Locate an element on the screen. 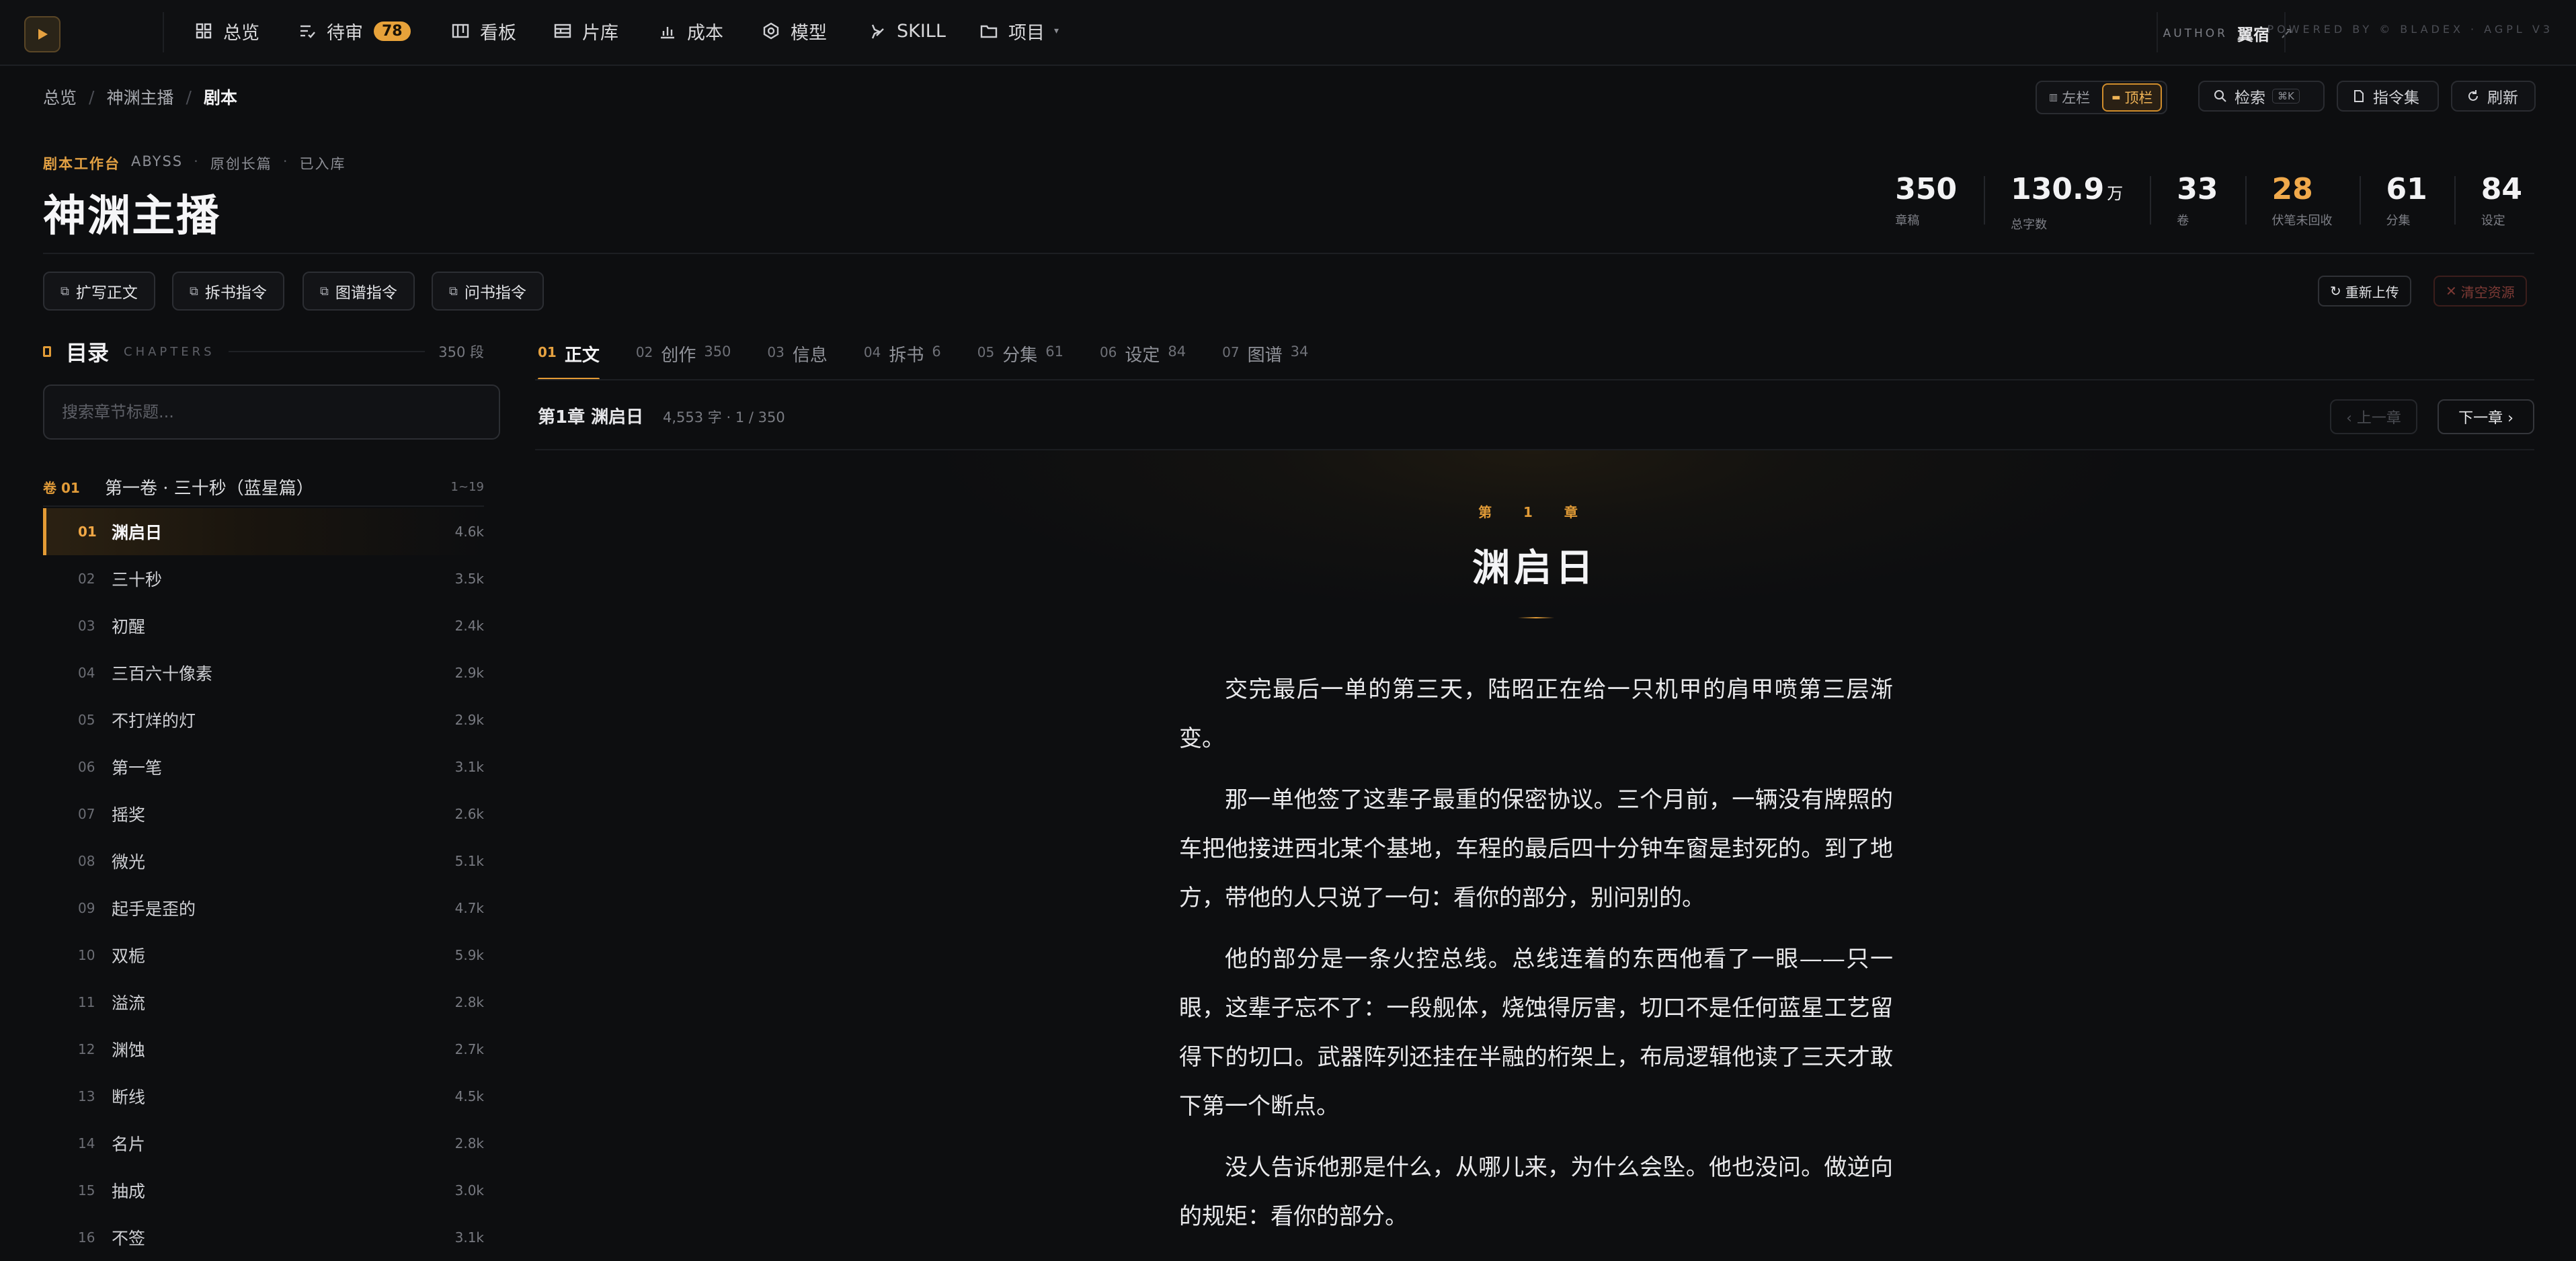 This screenshot has width=2576, height=1261. split-command-button: ⧉ 拆书指令 is located at coordinates (228, 291).